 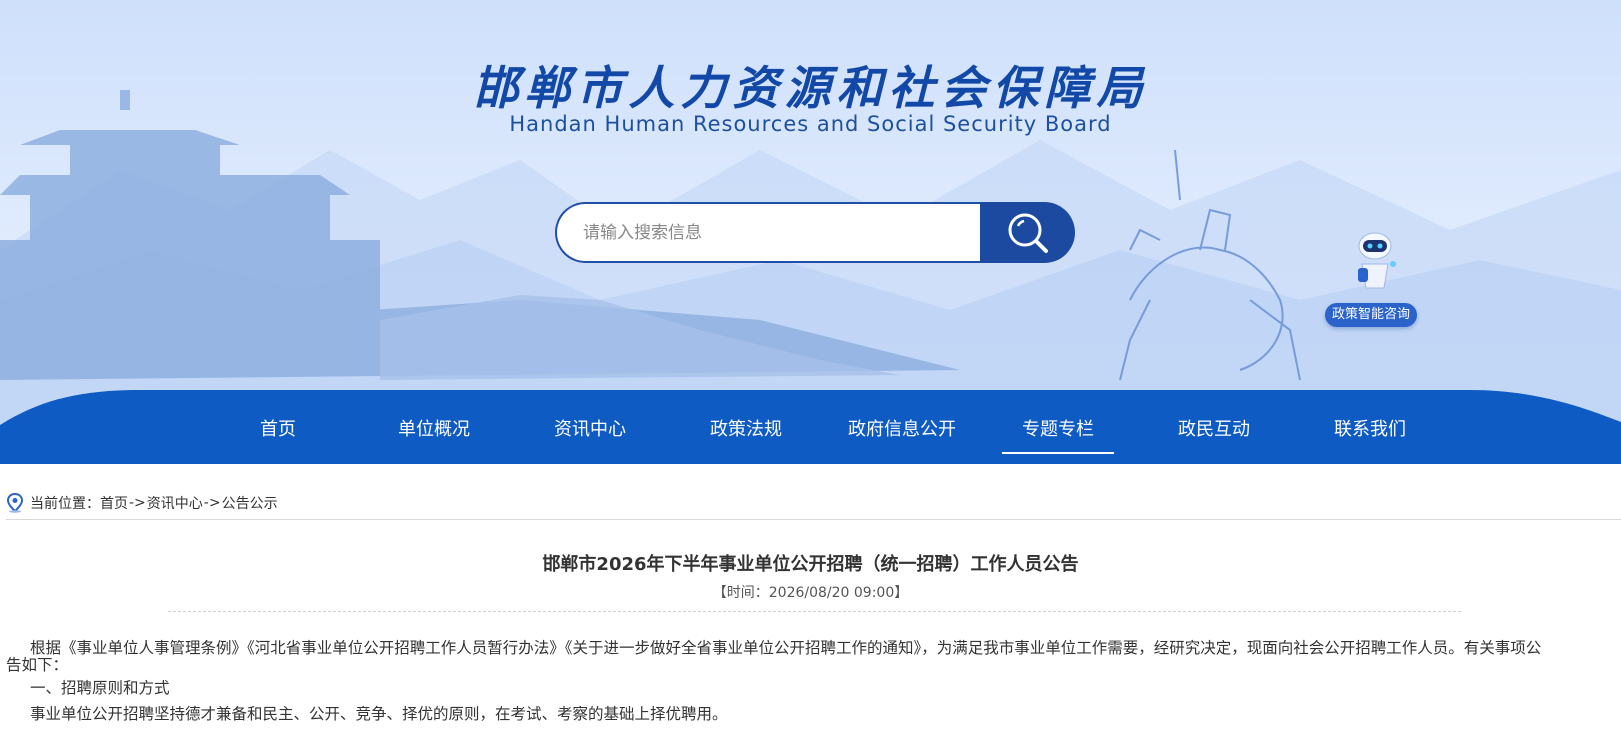 I want to click on breadcrumb-divider, so click(x=813, y=519).